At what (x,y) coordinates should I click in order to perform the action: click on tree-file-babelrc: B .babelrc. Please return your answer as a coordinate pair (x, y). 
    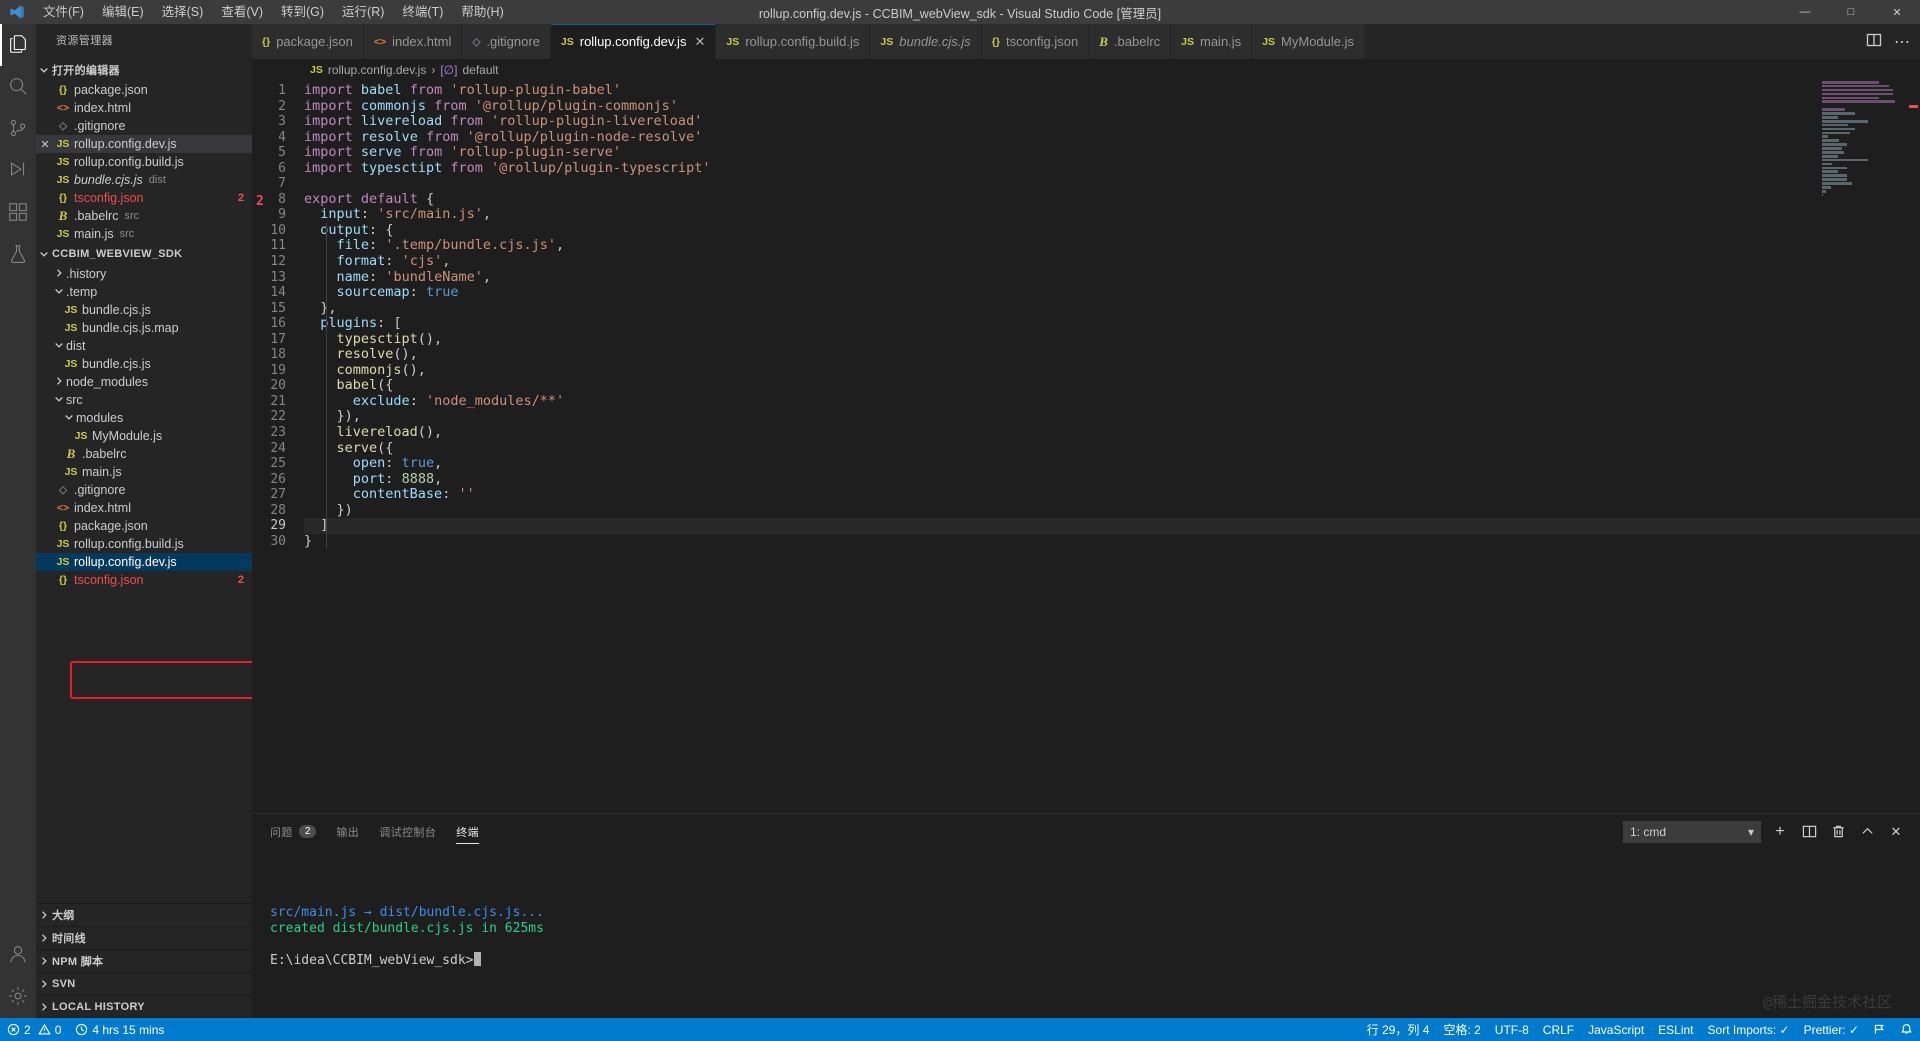
    Looking at the image, I should click on (144, 454).